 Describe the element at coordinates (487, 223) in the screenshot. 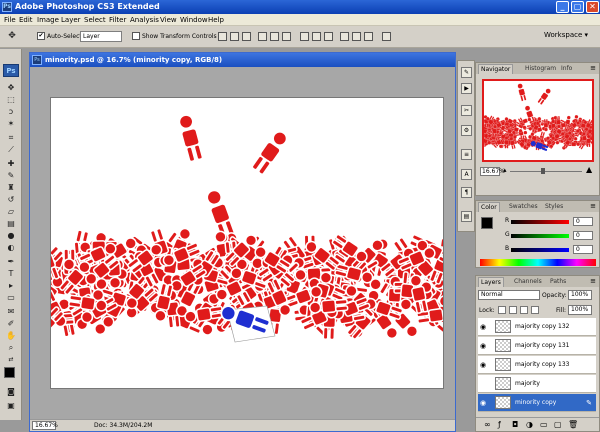

I see `color-foreground-swatch` at that location.